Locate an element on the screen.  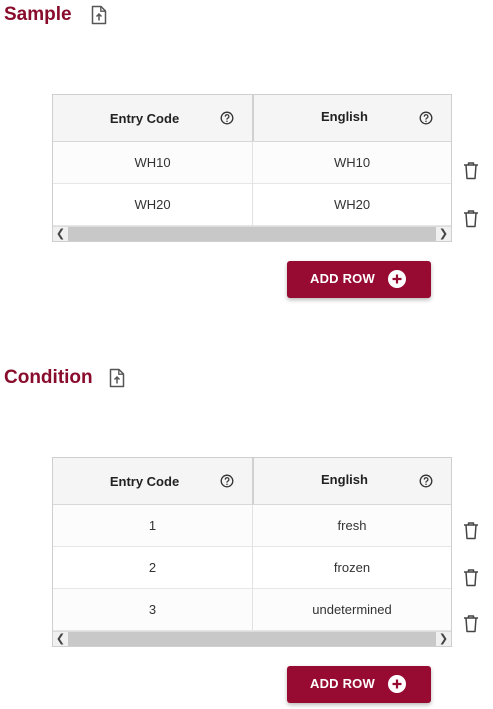
cell-english: undetermined is located at coordinates (351, 609).